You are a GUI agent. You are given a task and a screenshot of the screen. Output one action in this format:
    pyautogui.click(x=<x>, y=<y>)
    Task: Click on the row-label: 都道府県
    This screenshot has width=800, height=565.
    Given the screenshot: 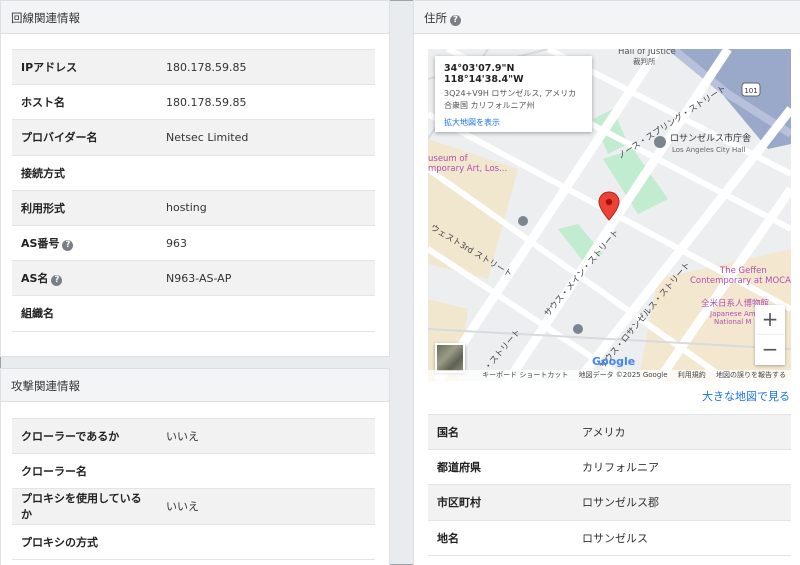 What is the action you would take?
    pyautogui.click(x=500, y=467)
    